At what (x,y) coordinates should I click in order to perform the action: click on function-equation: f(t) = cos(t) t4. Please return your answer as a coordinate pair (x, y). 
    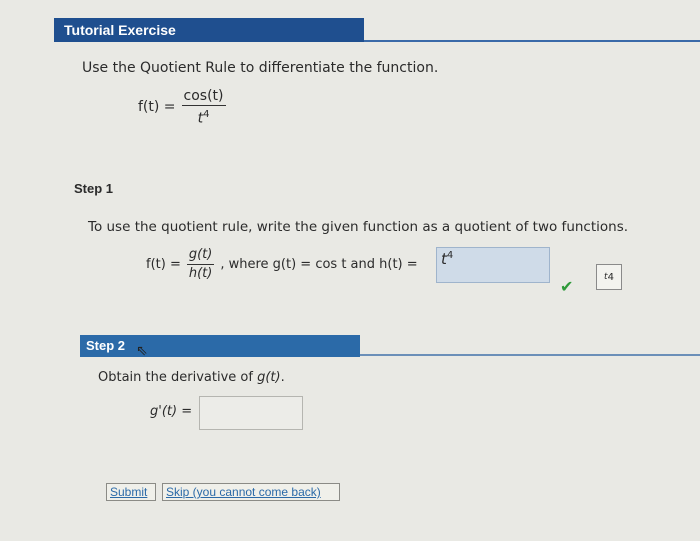
    Looking at the image, I should click on (182, 107).